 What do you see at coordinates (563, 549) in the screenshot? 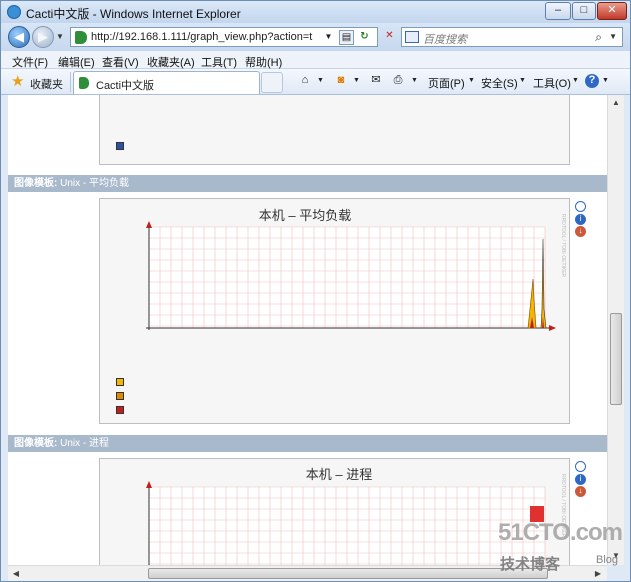
I see `site-watermark: 51CTO.com 技术博客 Blog` at bounding box center [563, 549].